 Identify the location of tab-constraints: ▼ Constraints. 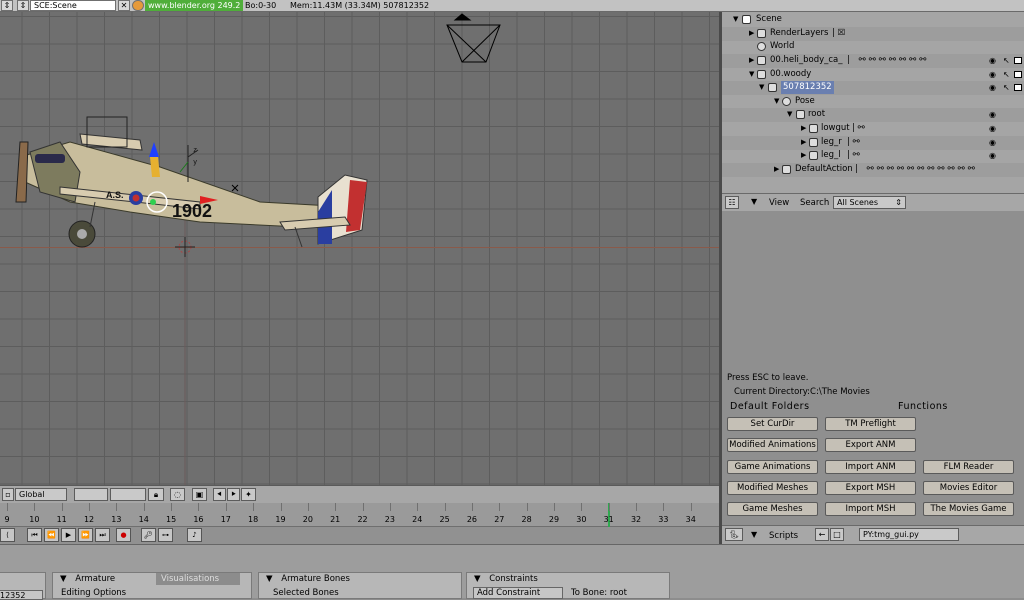
(569, 579).